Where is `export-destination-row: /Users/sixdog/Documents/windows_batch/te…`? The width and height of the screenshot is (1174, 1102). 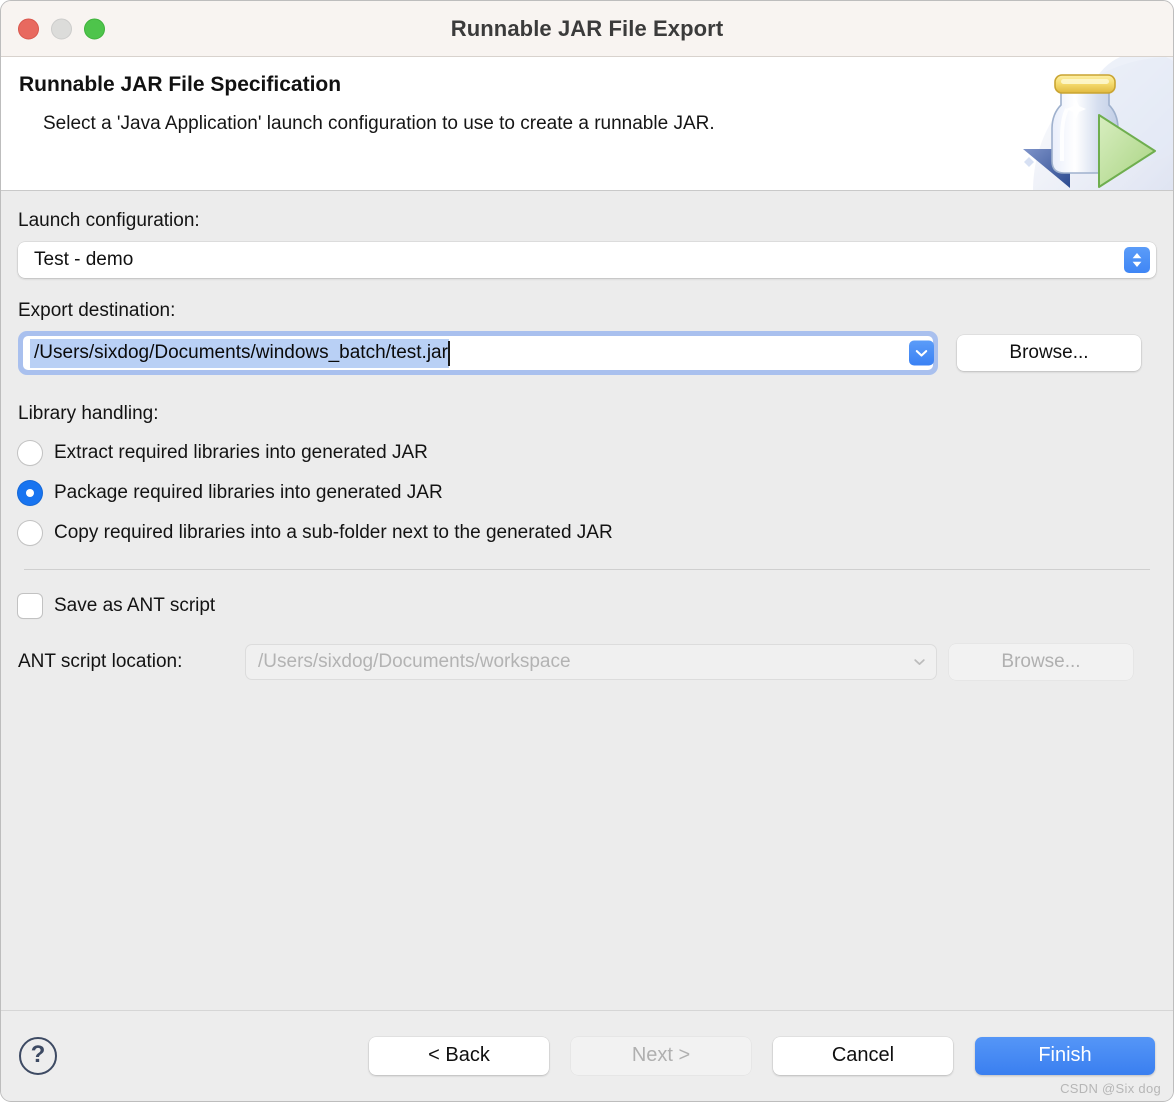 export-destination-row: /Users/sixdog/Documents/windows_batch/te… is located at coordinates (587, 353).